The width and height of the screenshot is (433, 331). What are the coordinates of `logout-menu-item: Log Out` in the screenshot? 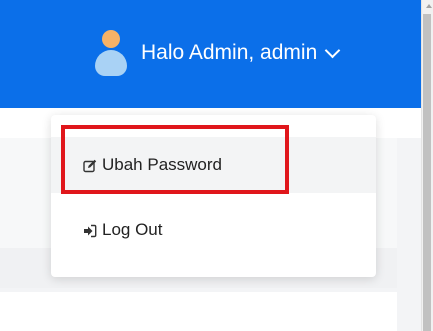 It's located at (213, 230).